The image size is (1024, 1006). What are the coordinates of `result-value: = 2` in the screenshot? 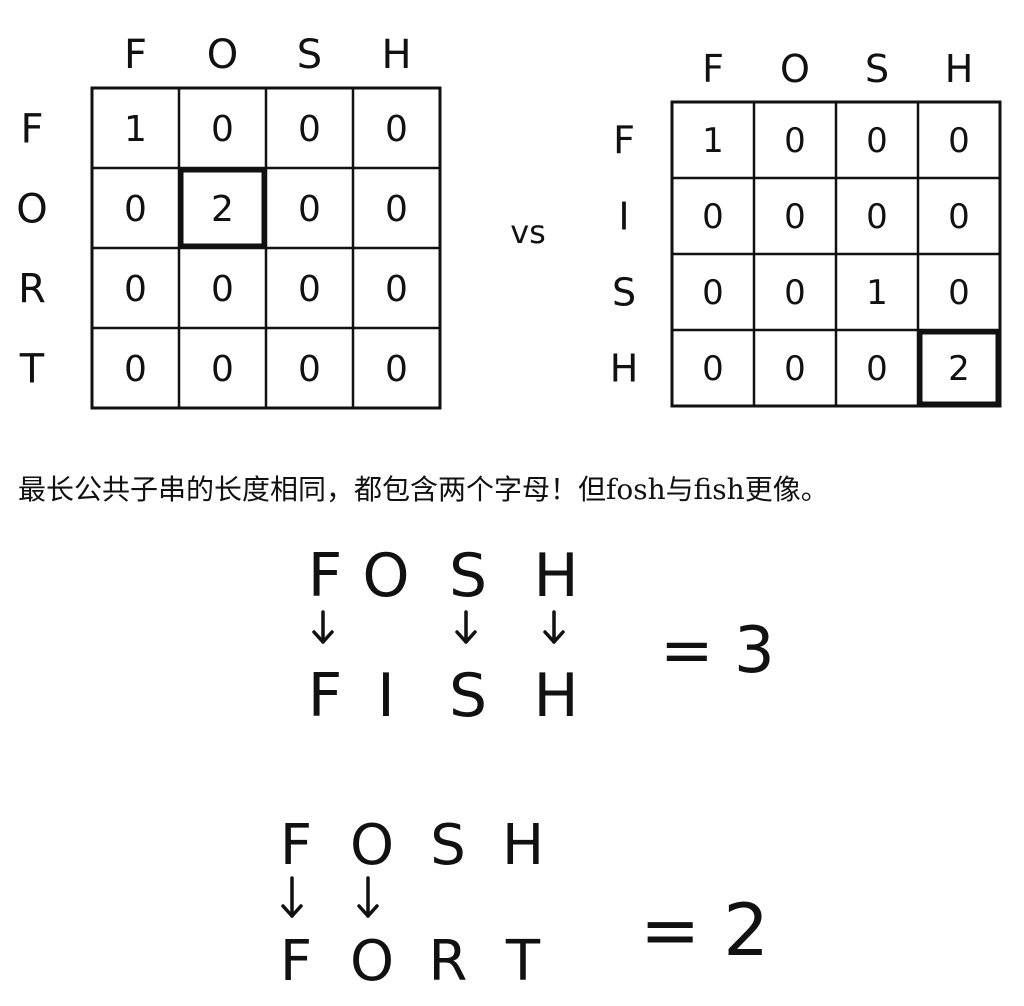 It's located at (704, 930).